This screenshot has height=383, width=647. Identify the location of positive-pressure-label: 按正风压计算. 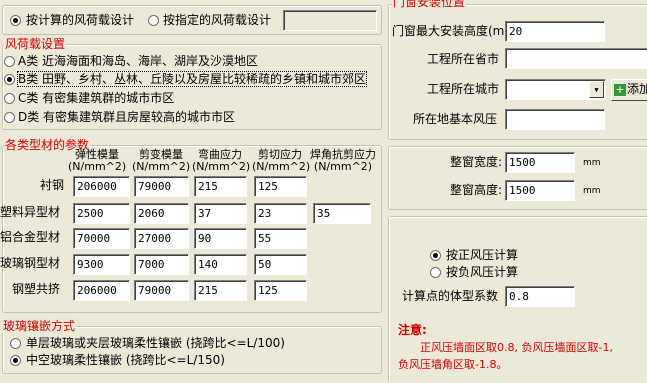
(482, 255).